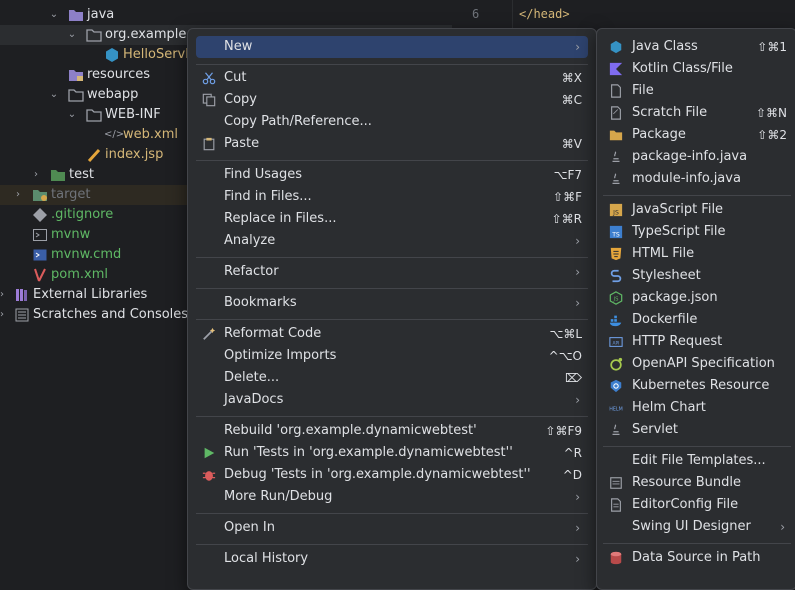 The image size is (795, 590). I want to click on scratches-icon, so click(22, 315).